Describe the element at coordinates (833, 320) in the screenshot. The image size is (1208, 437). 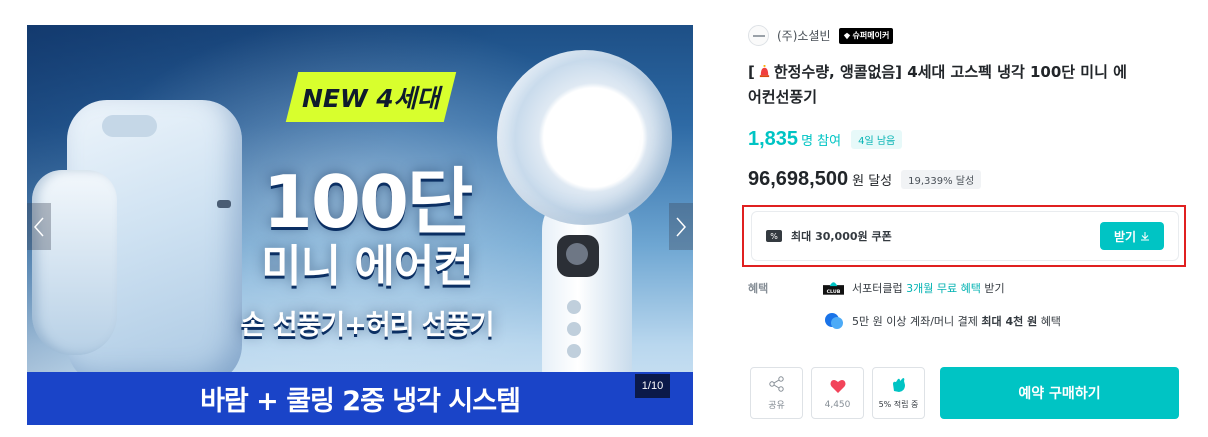
I see `naverpay-icon` at that location.